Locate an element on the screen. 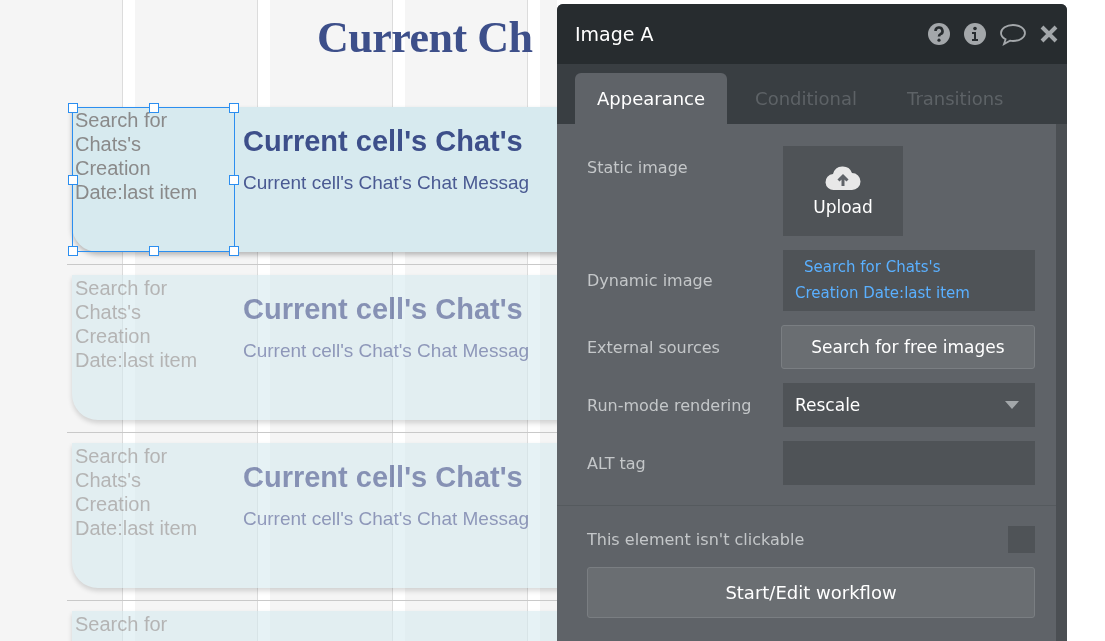 The height and width of the screenshot is (641, 1105). field-label: Dynamic image is located at coordinates (650, 280).